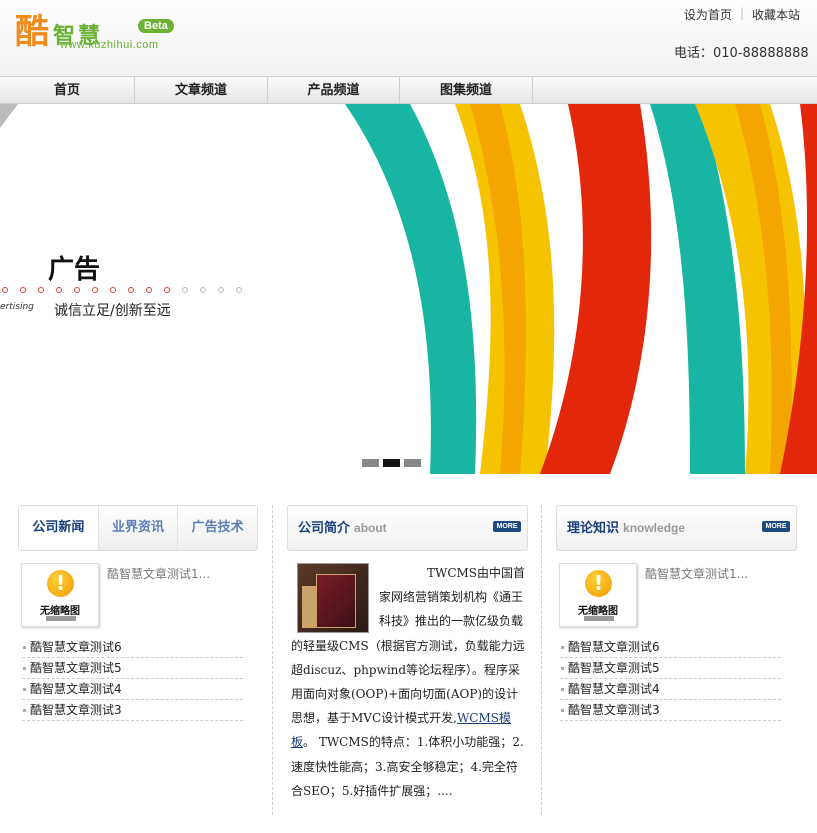  I want to click on banner-decor-dots, so click(122, 290).